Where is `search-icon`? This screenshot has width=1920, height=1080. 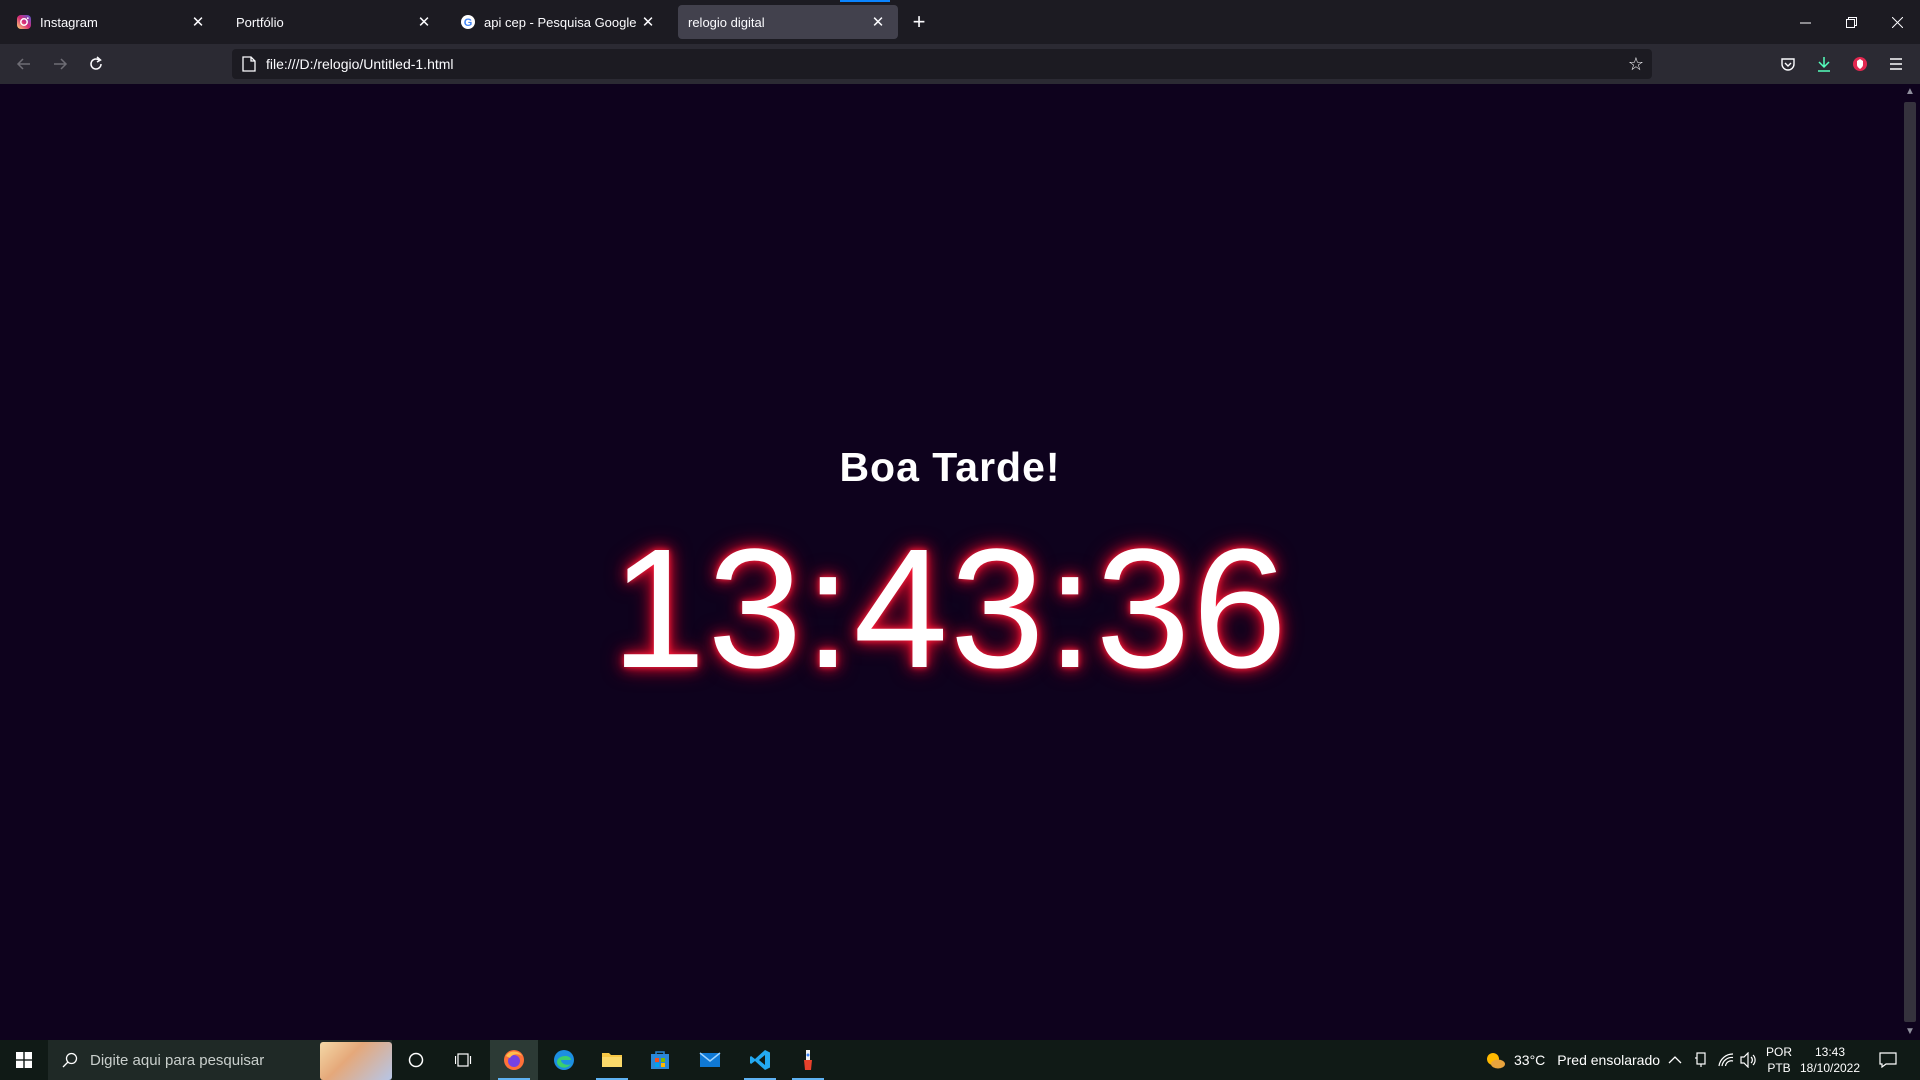
search-icon is located at coordinates (70, 1060).